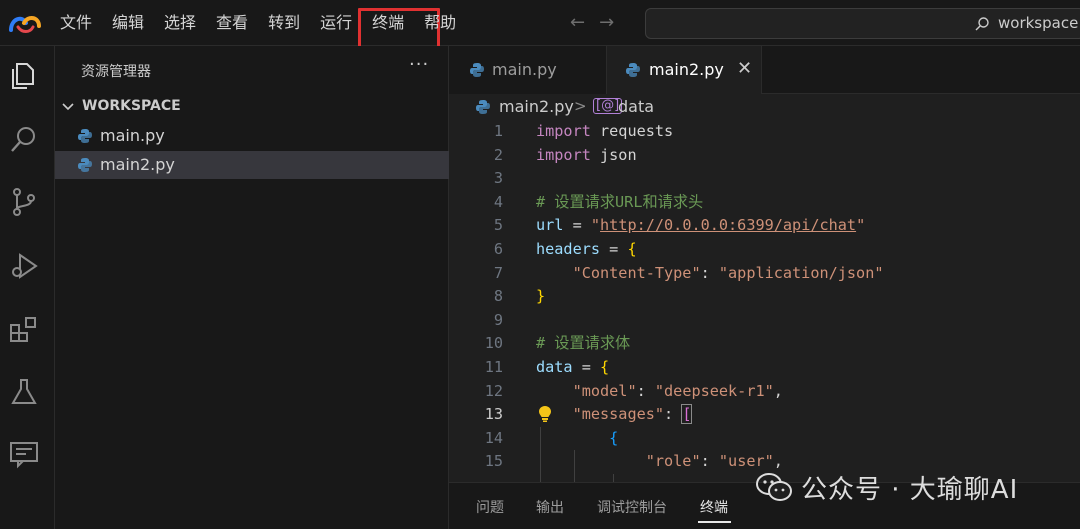  What do you see at coordinates (419, 64) in the screenshot?
I see `more-actions-icon: ···` at bounding box center [419, 64].